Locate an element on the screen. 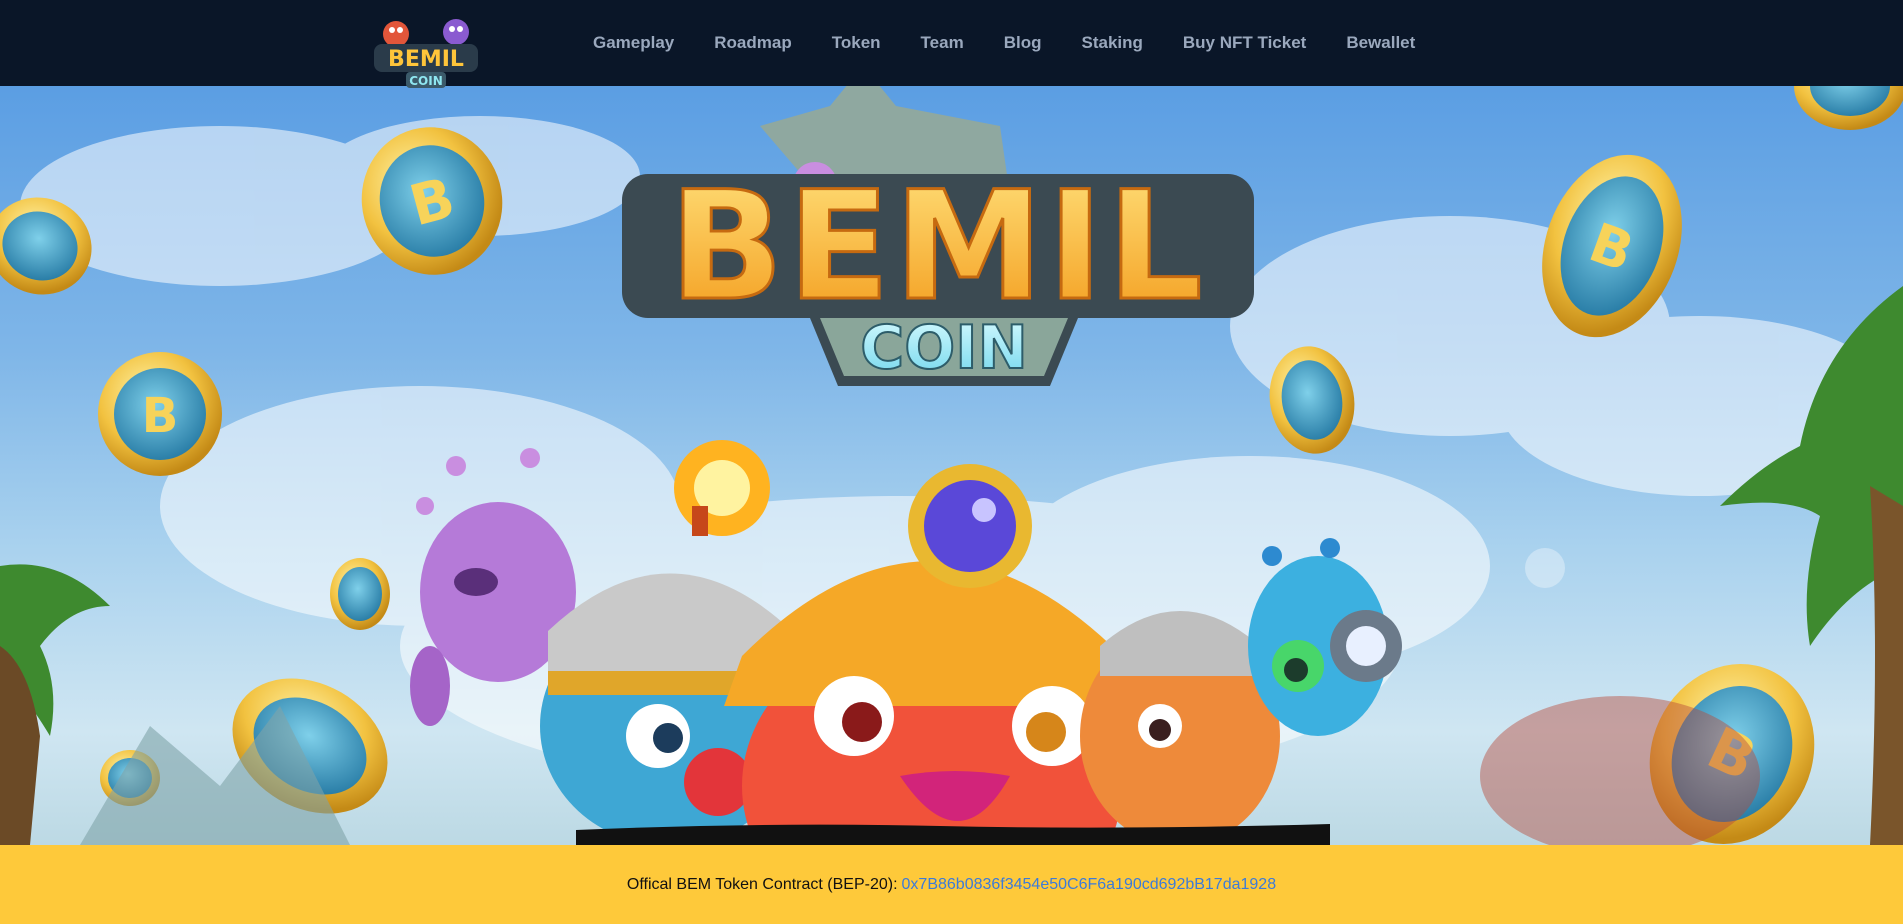 The image size is (1903, 924). explosion-icon is located at coordinates (722, 488).